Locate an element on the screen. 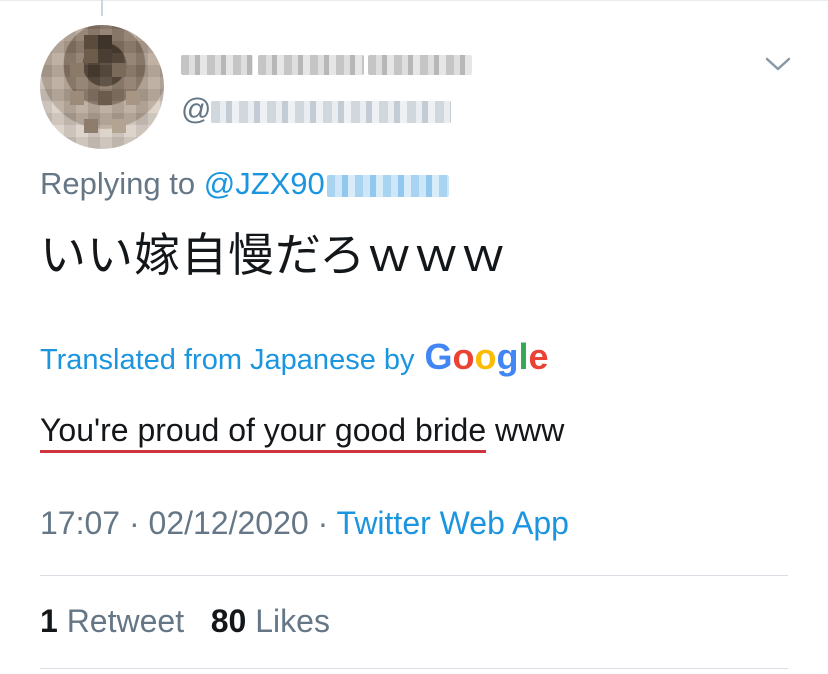 The height and width of the screenshot is (674, 828). handle-prefix: @ is located at coordinates (196, 109).